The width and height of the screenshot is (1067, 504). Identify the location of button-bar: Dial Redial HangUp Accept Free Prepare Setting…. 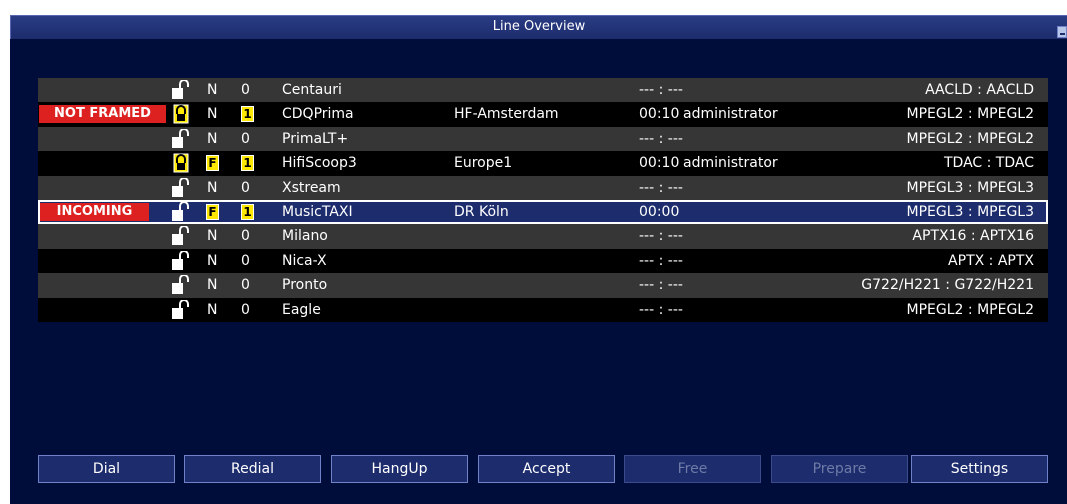
(543, 469).